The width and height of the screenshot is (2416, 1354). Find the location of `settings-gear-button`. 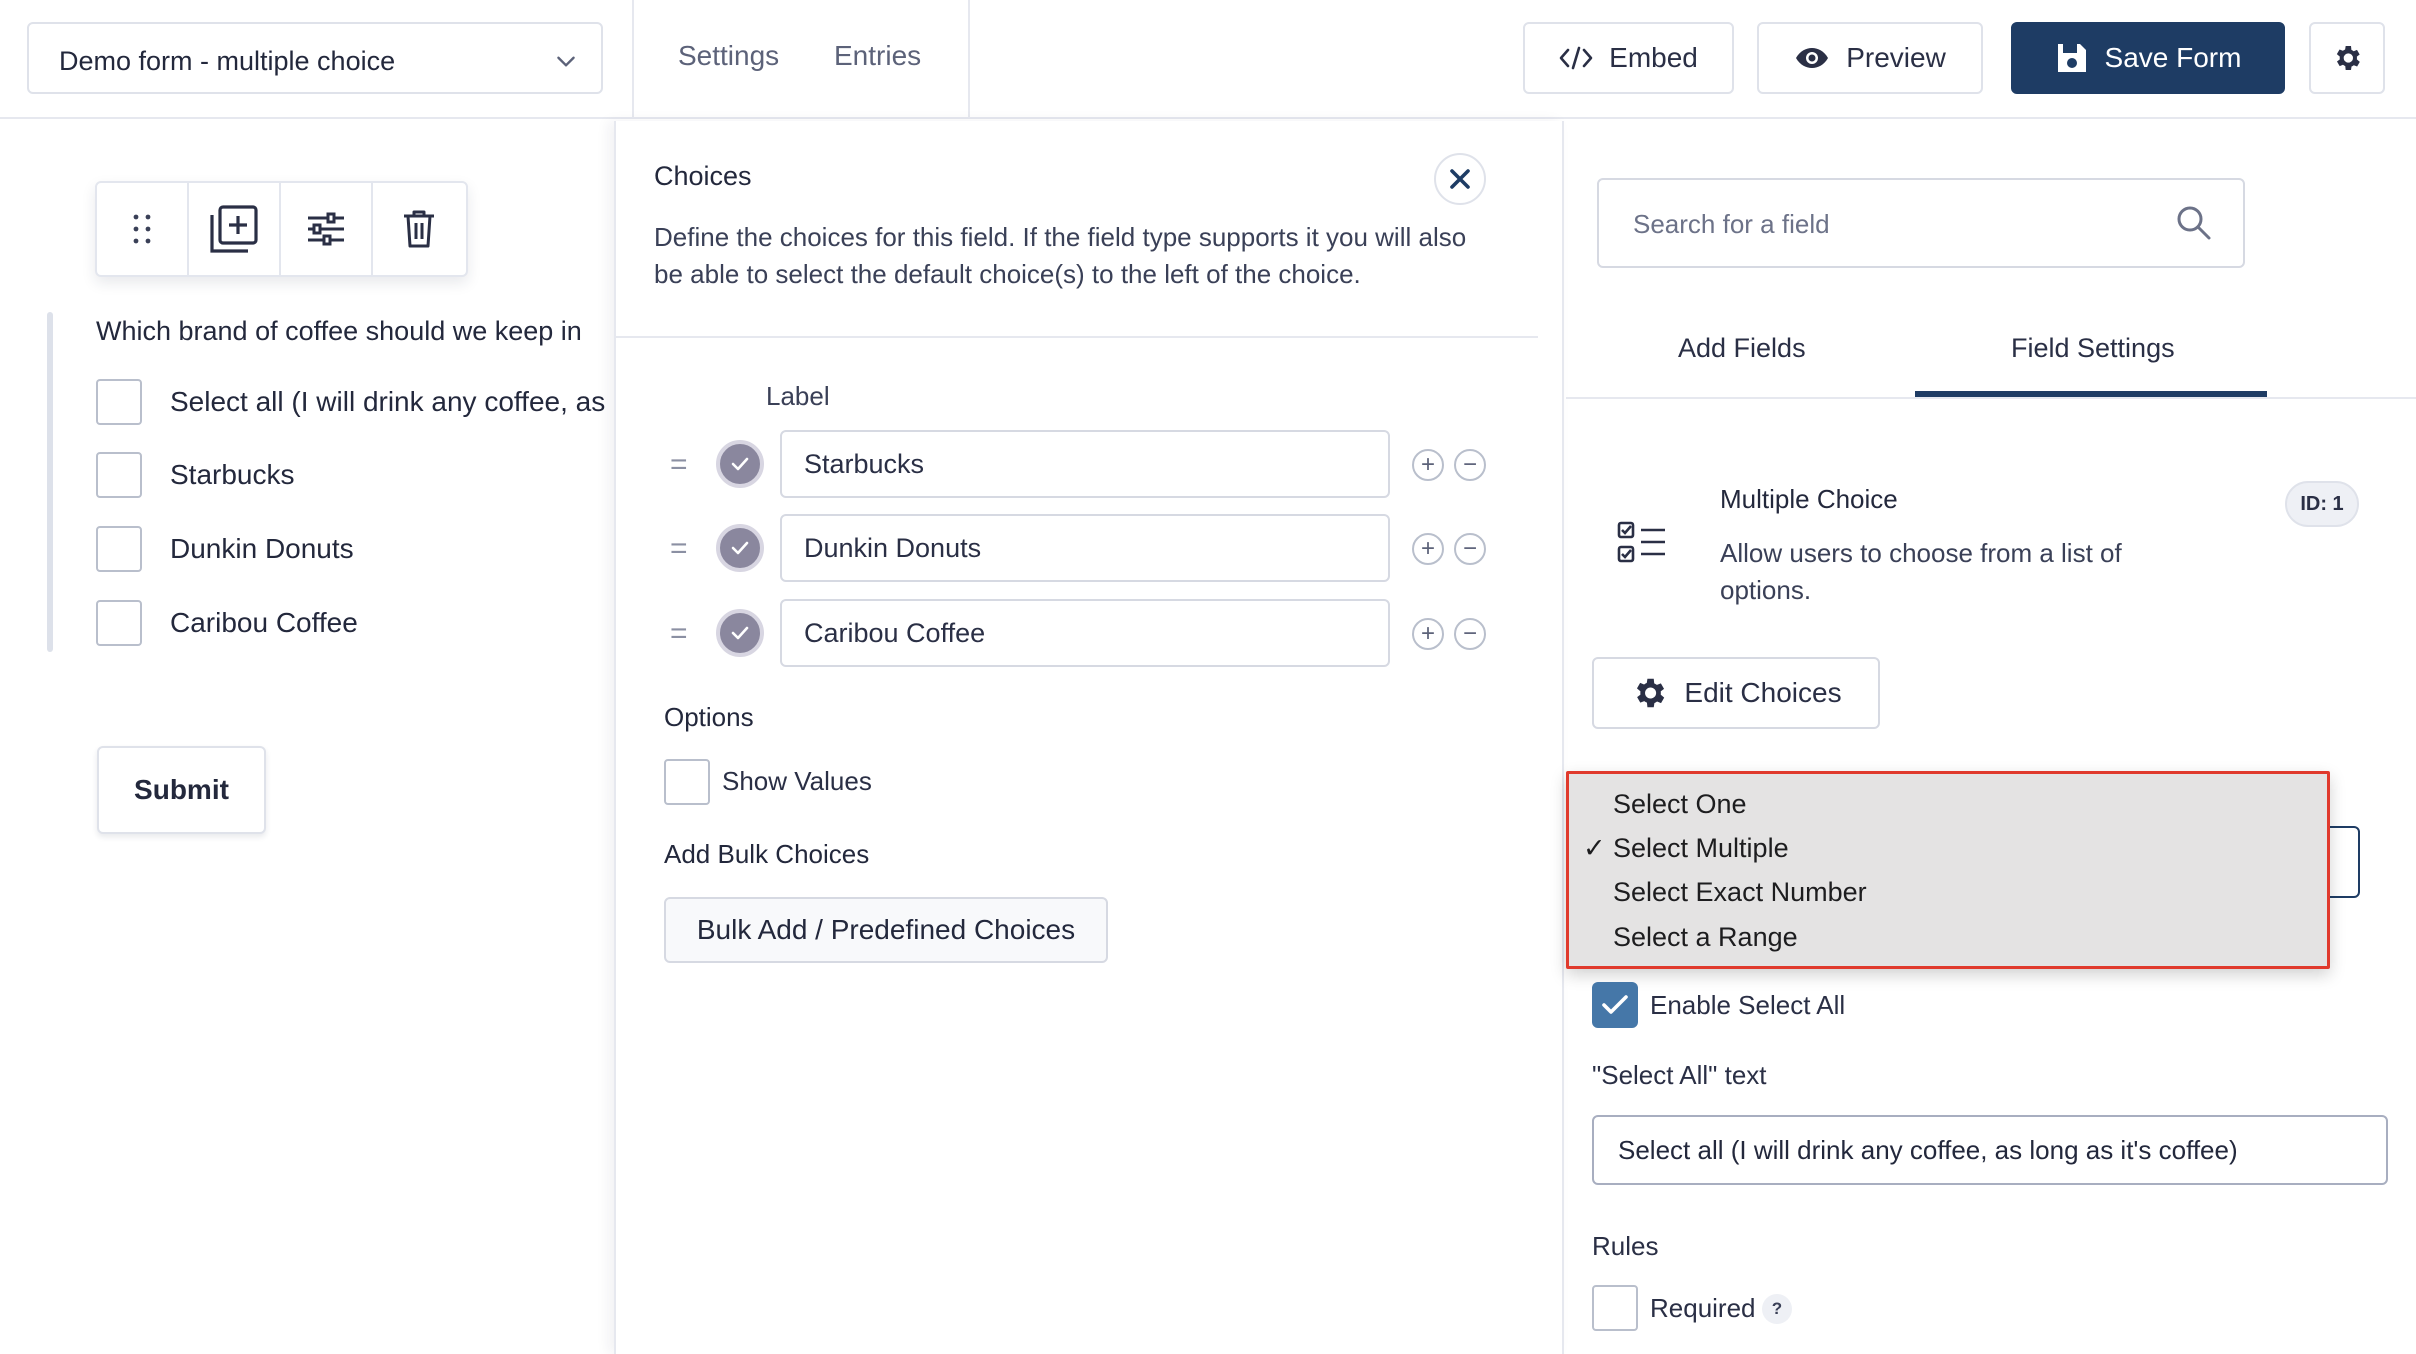

settings-gear-button is located at coordinates (2347, 58).